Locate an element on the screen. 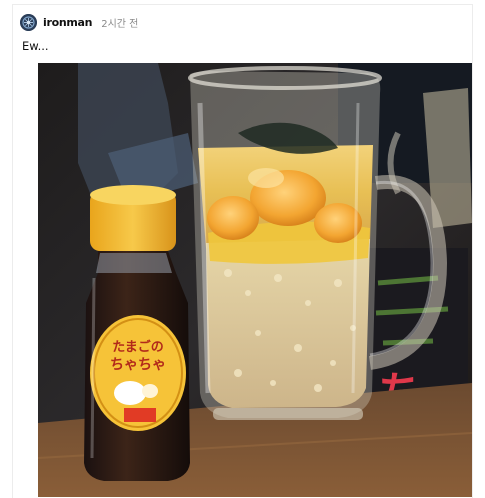  username-link: ironman is located at coordinates (68, 22).